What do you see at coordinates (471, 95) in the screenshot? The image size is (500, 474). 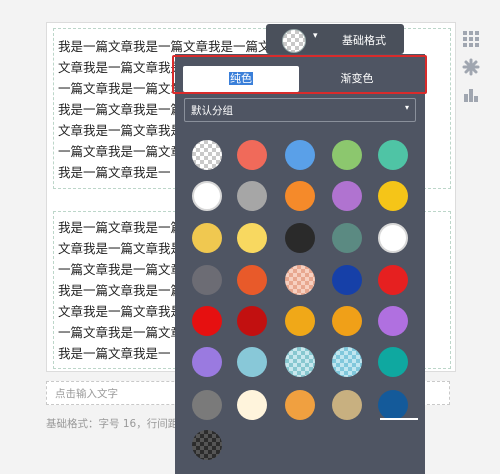 I see `bar-chart-icon` at bounding box center [471, 95].